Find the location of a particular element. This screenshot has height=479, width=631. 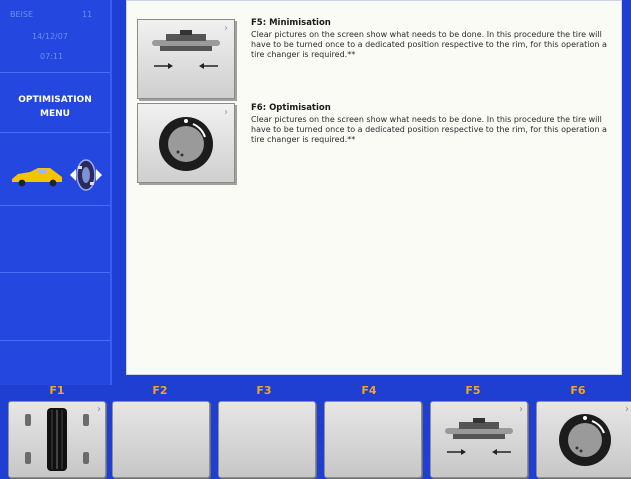

mode-icons is located at coordinates (56, 175).